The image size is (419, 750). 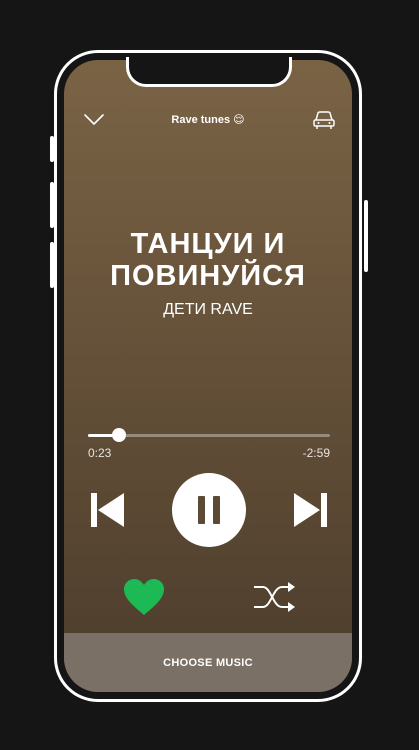 What do you see at coordinates (209, 435) in the screenshot?
I see `progress-bar` at bounding box center [209, 435].